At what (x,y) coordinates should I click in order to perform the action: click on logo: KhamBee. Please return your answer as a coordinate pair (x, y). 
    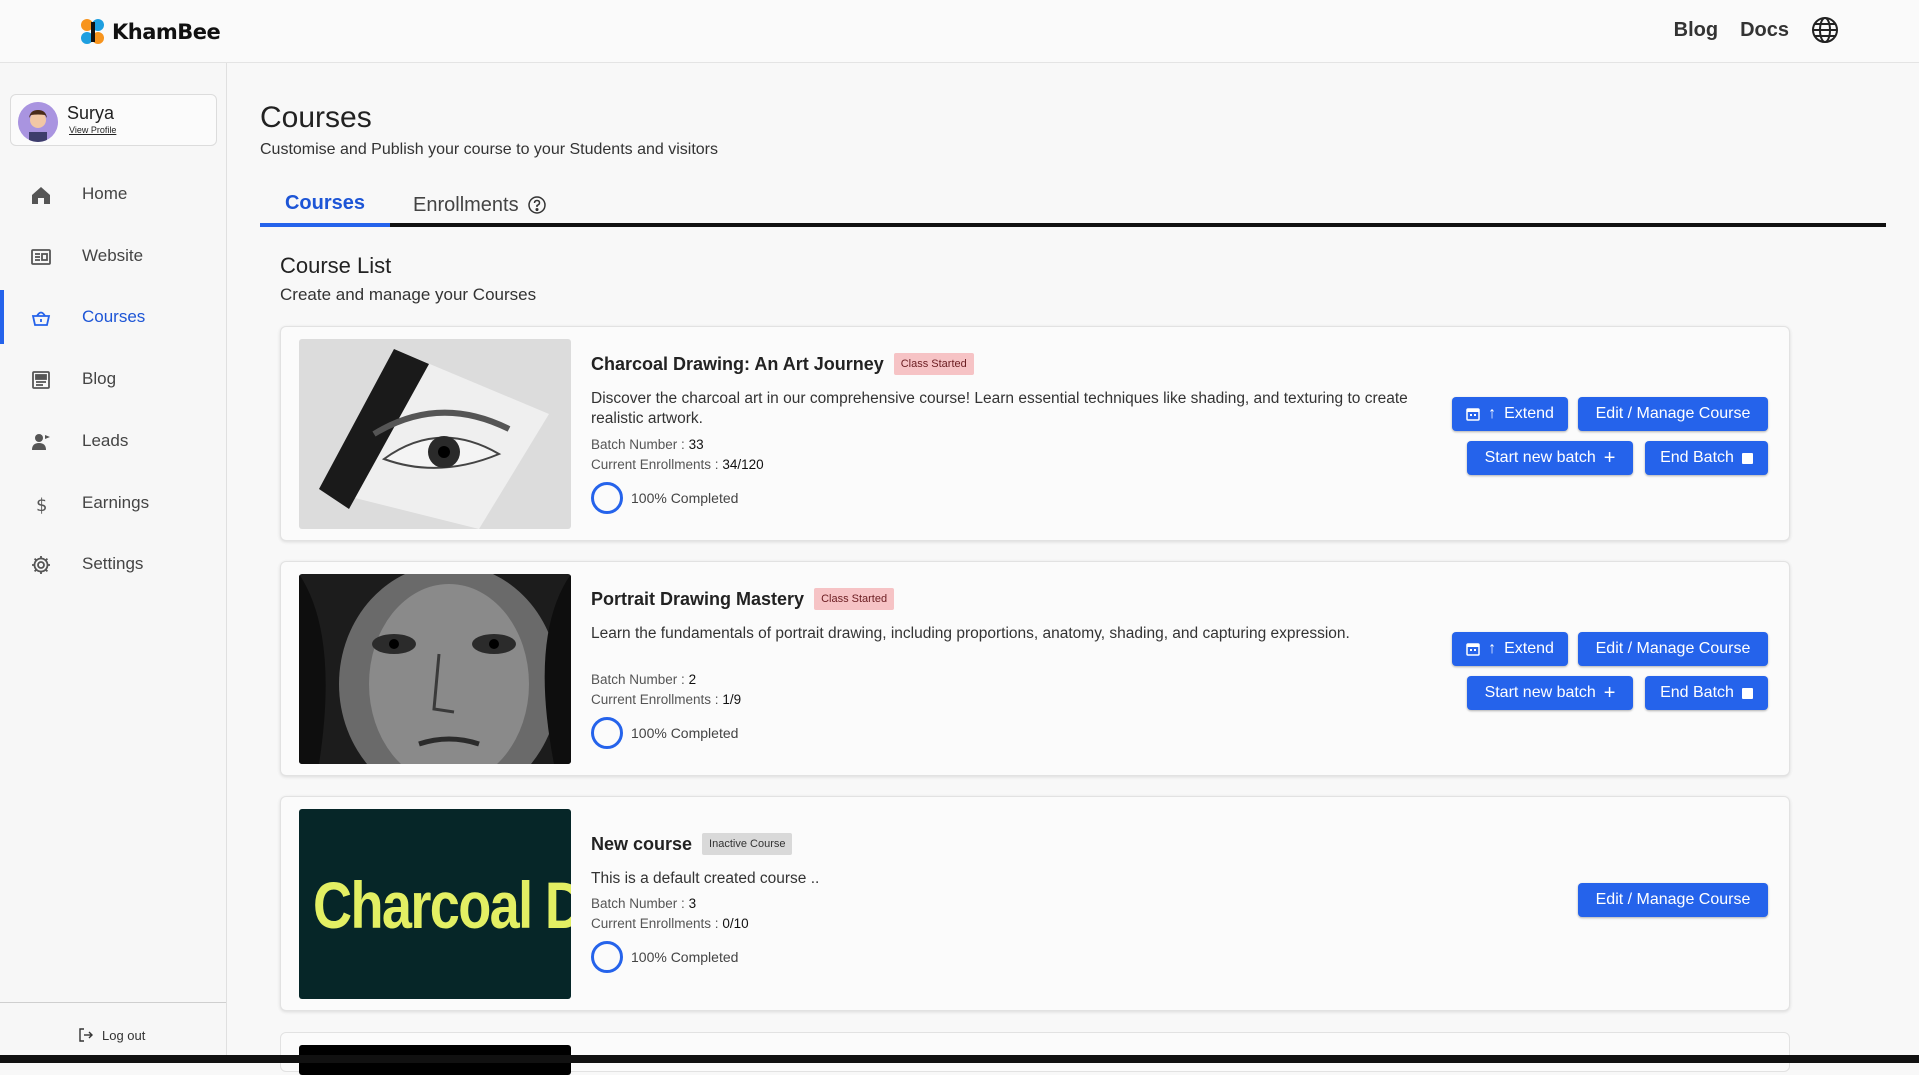
    Looking at the image, I should click on (149, 32).